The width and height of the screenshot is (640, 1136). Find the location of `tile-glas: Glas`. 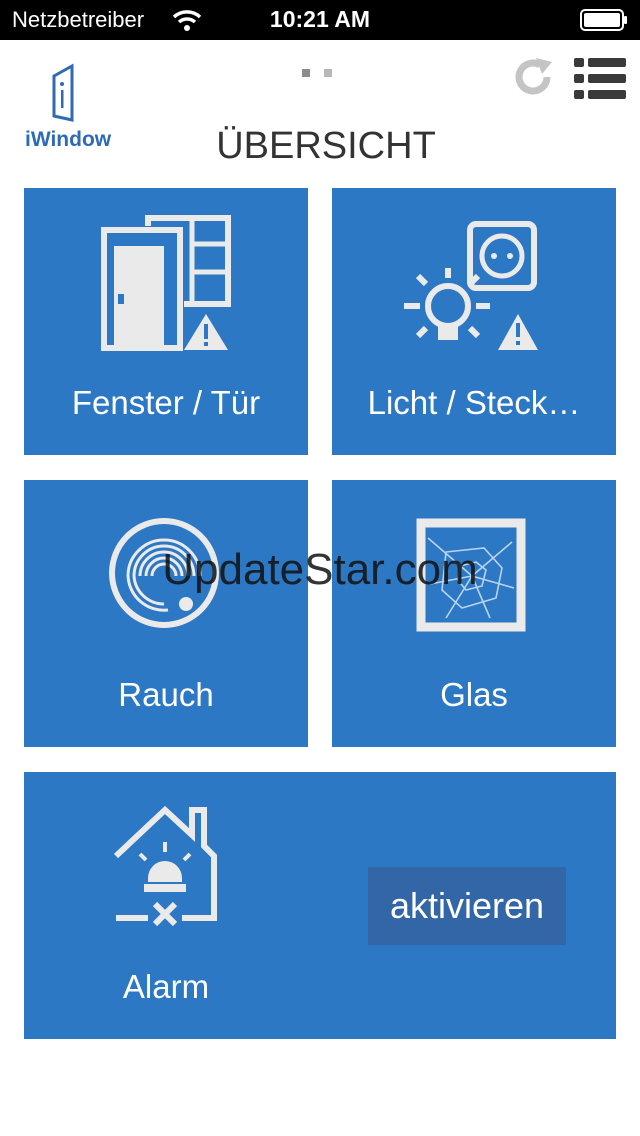

tile-glas: Glas is located at coordinates (474, 613).